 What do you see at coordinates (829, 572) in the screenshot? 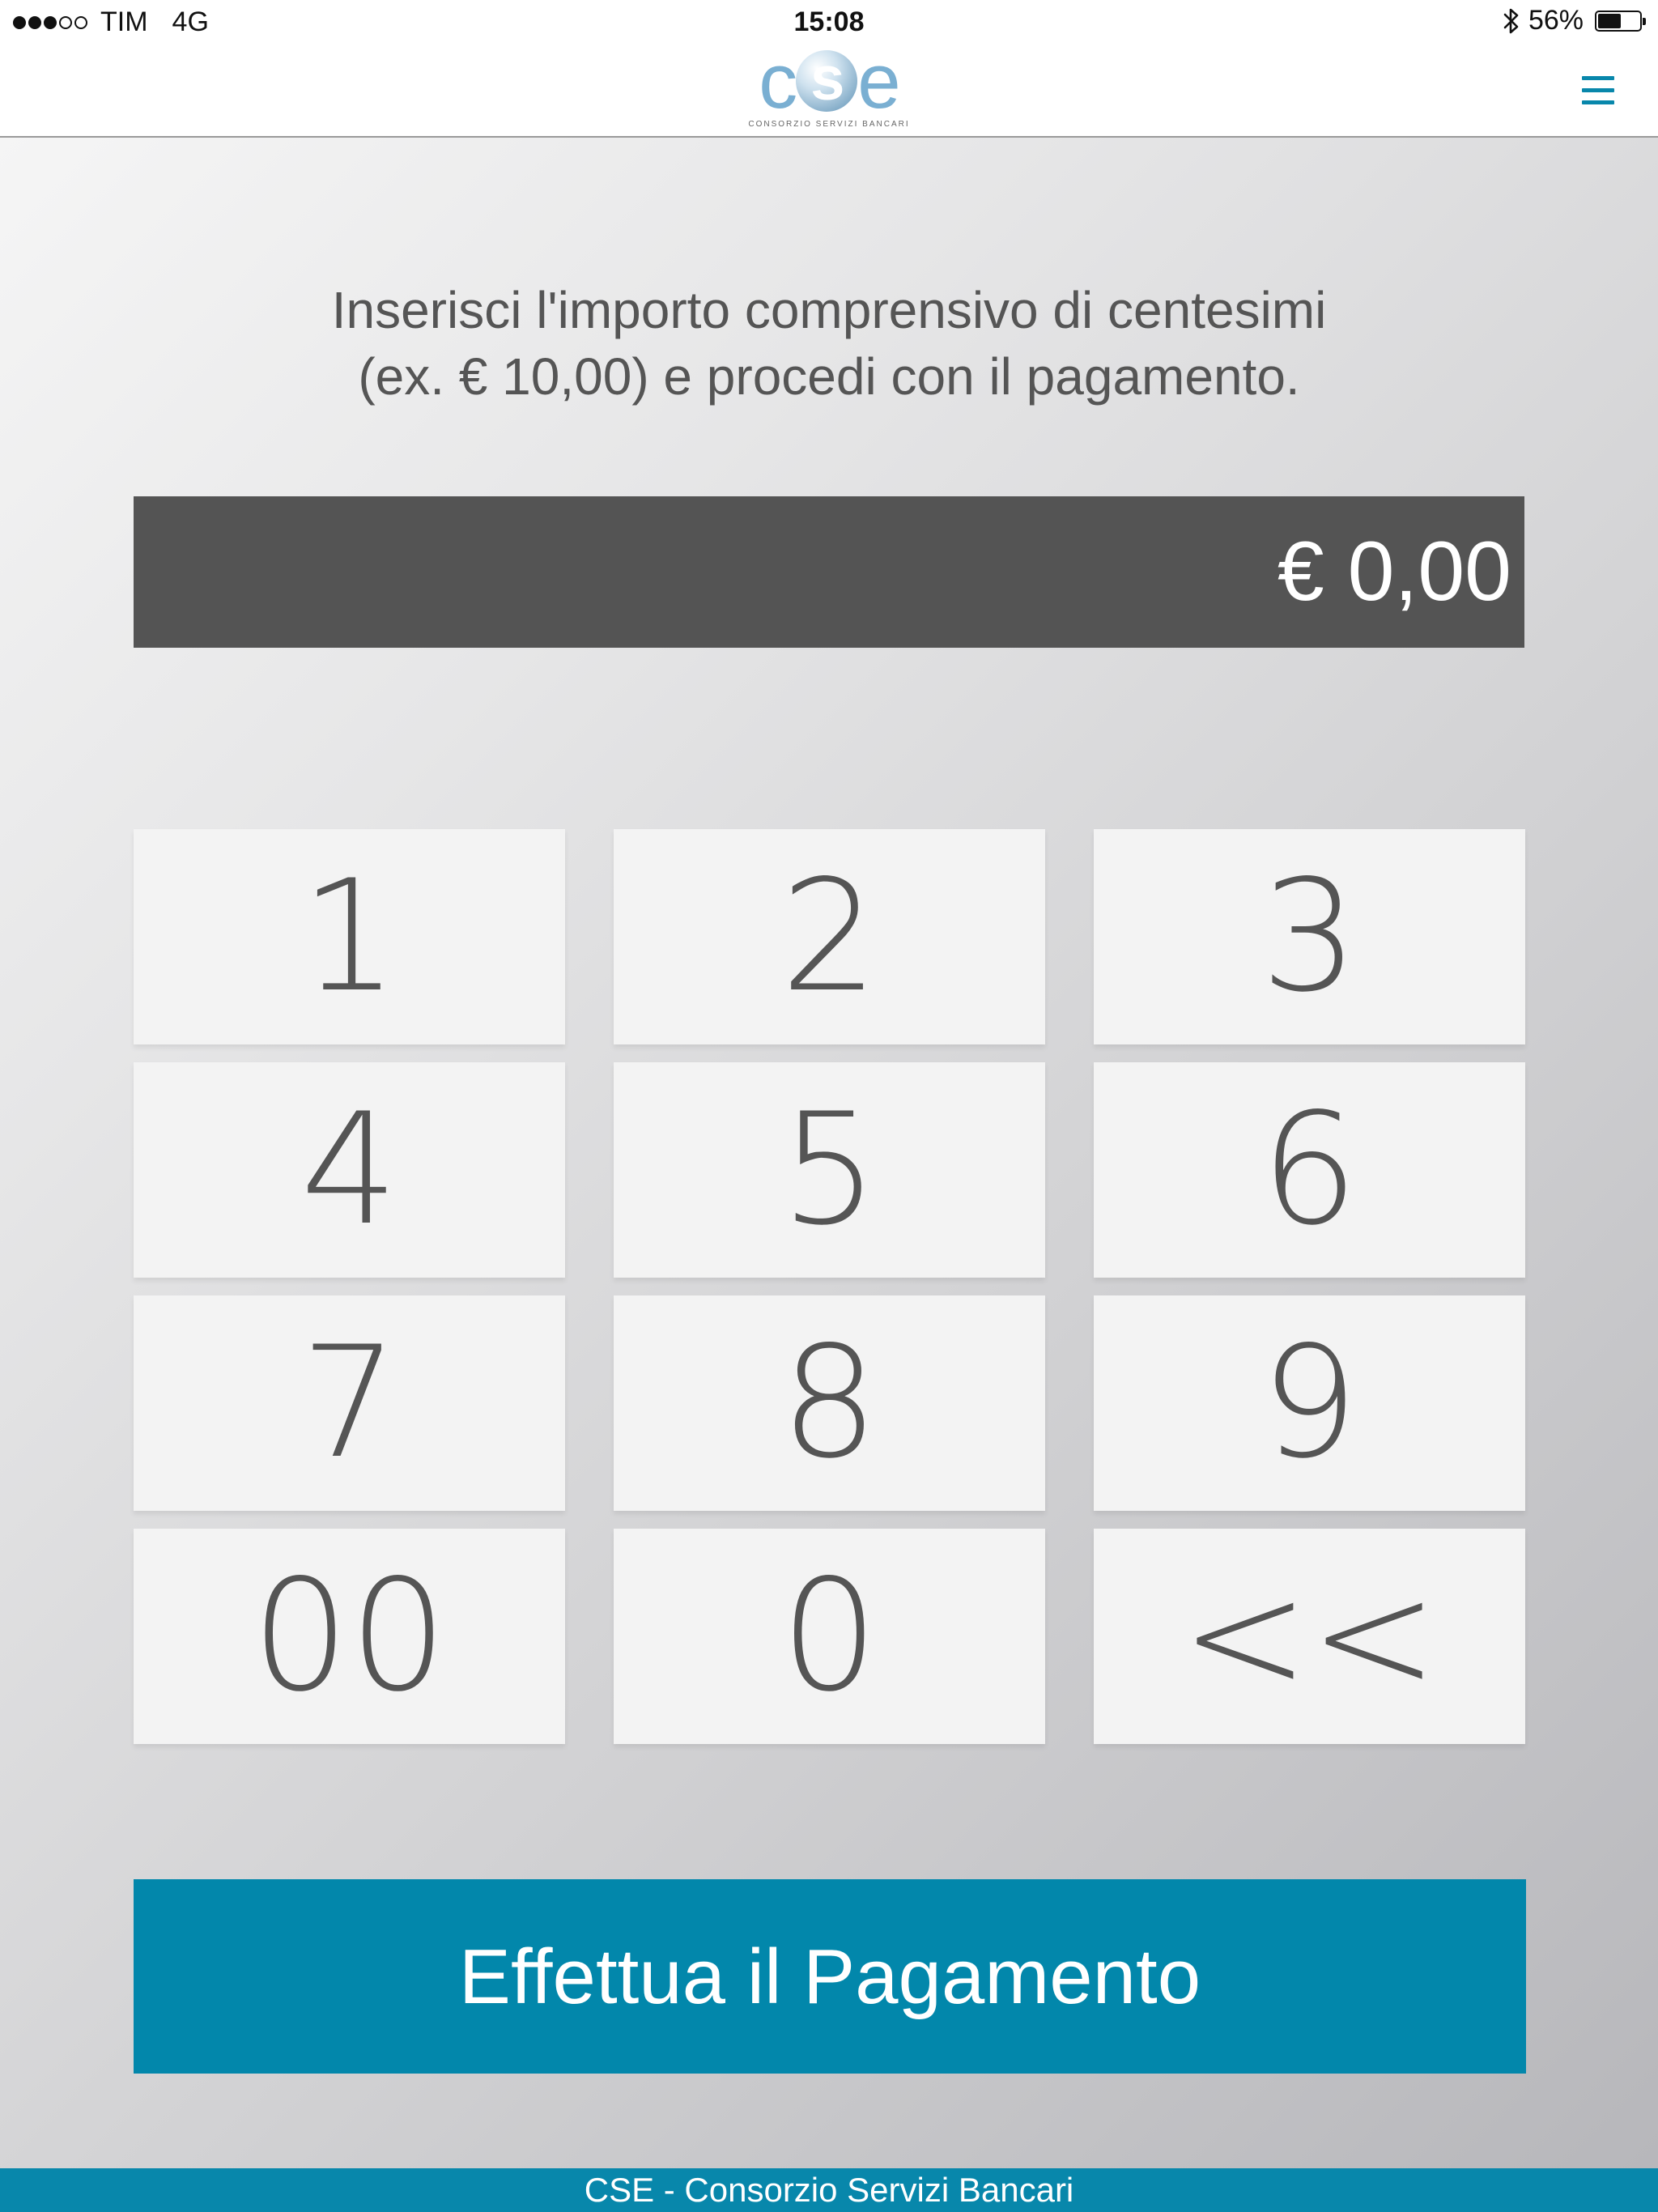
I see `amount-display: € 0,00` at bounding box center [829, 572].